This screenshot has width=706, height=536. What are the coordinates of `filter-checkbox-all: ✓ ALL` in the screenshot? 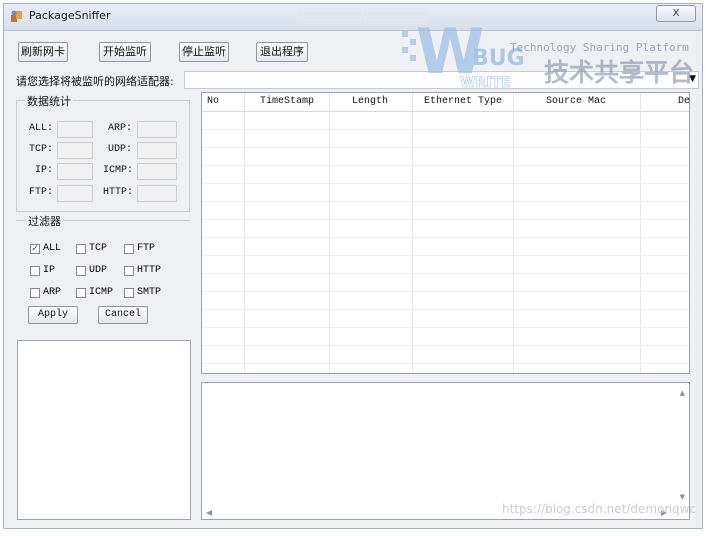 It's located at (45, 248).